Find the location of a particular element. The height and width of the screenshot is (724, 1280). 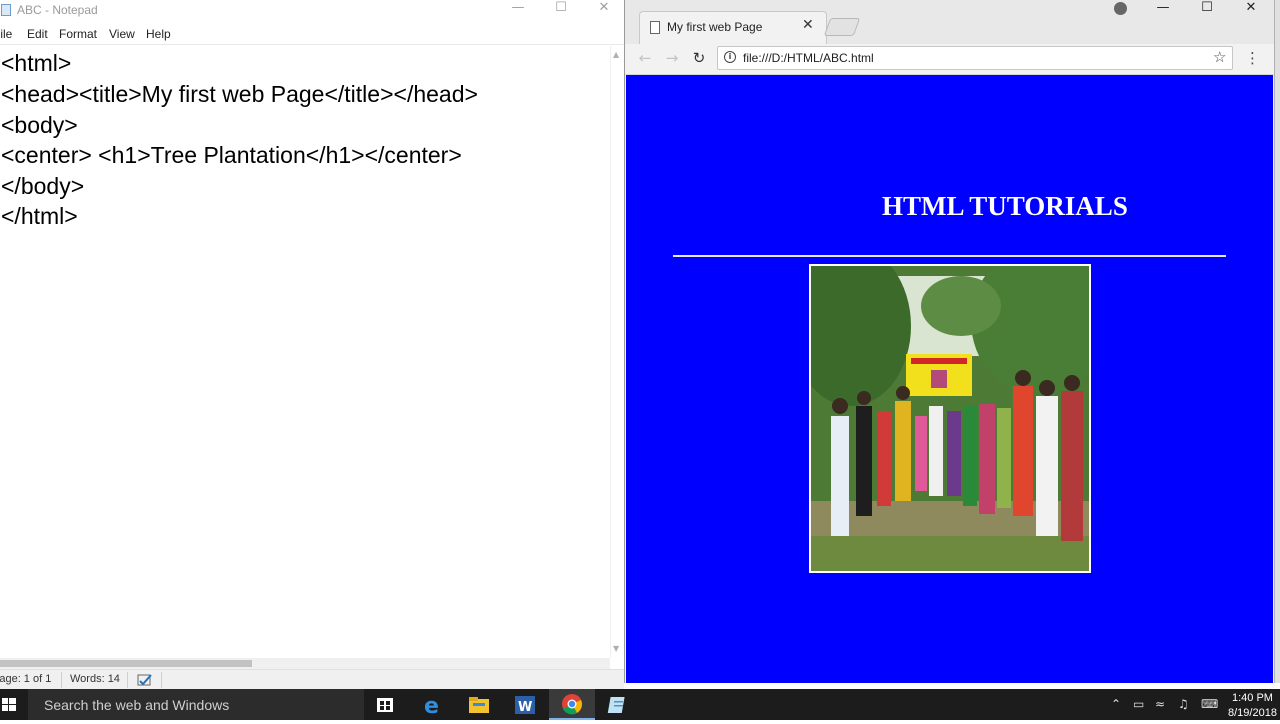

tab-title: My first web Page is located at coordinates (715, 27).